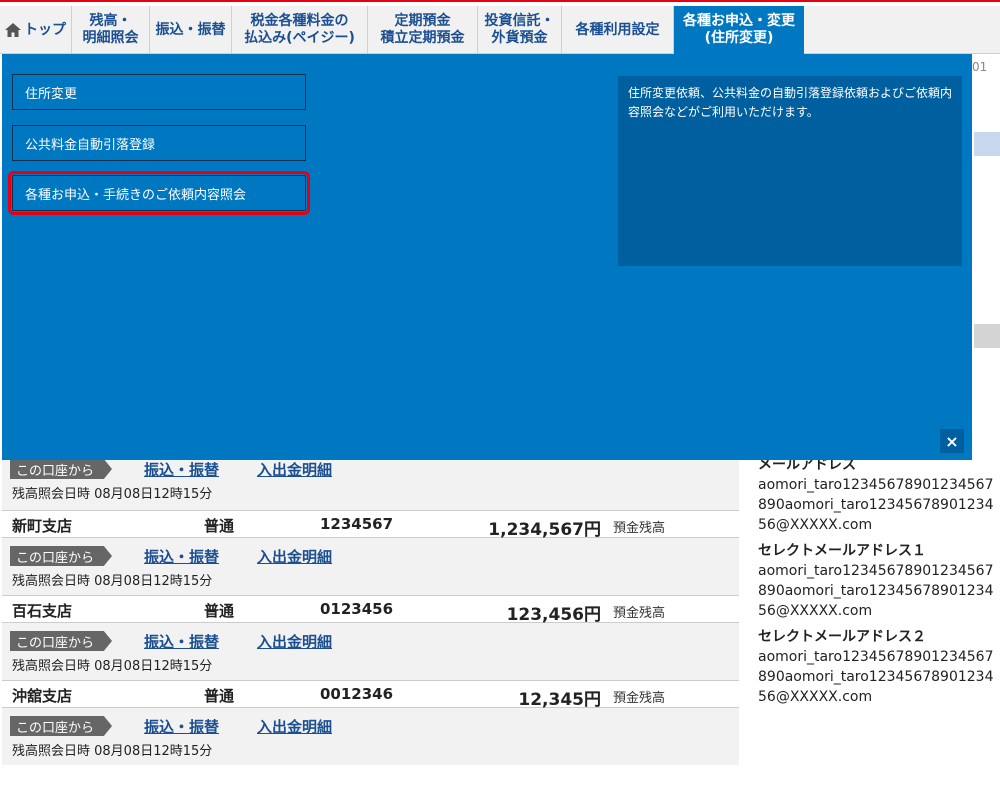 Image resolution: width=1000 pixels, height=797 pixels. I want to click on nav-transfer: 振込・振替, so click(191, 30).